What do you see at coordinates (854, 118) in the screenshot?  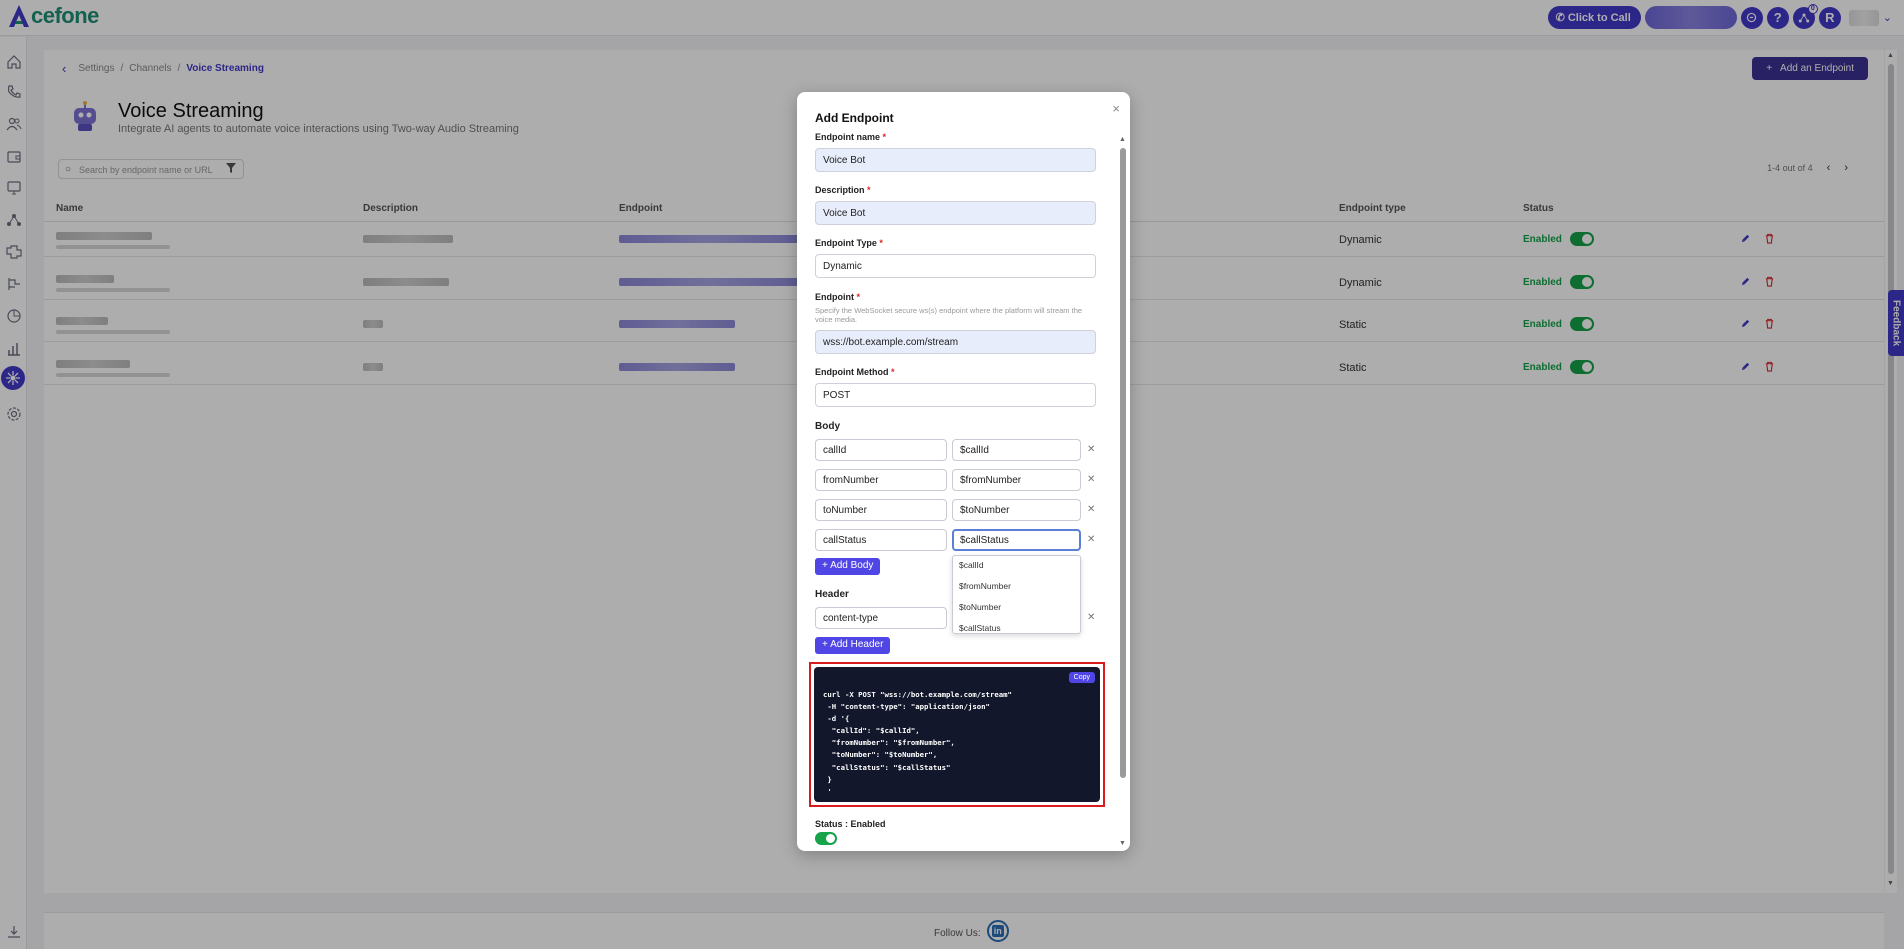 I see `modal-title: Add Endpoint` at bounding box center [854, 118].